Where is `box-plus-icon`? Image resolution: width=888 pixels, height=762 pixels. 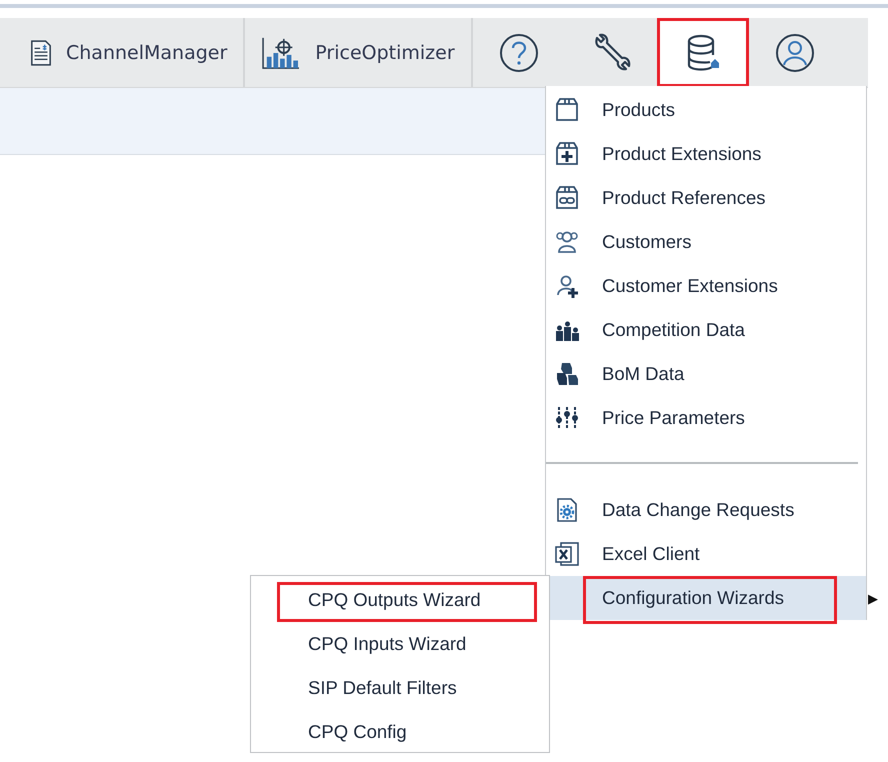 box-plus-icon is located at coordinates (567, 154).